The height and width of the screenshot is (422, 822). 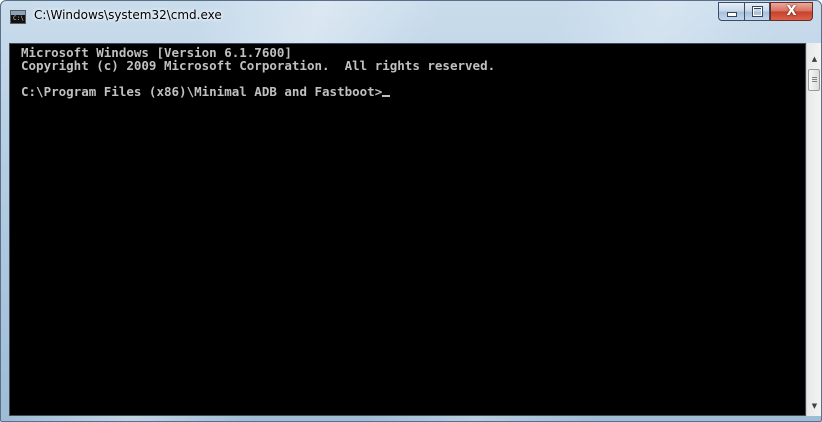 I want to click on title-bar: C:\ C:\Windows\system32\cmd.exe X, so click(x=411, y=17).